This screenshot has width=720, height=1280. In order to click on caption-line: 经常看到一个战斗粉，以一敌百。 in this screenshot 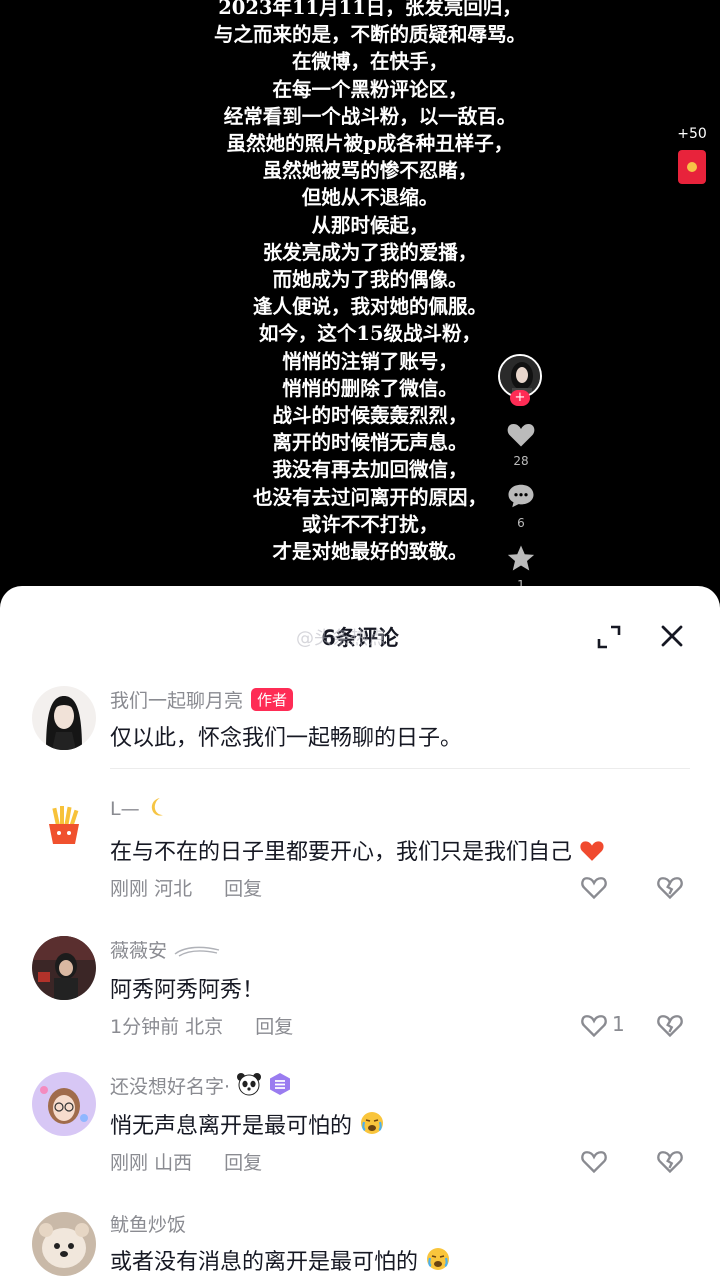, I will do `click(370, 116)`.